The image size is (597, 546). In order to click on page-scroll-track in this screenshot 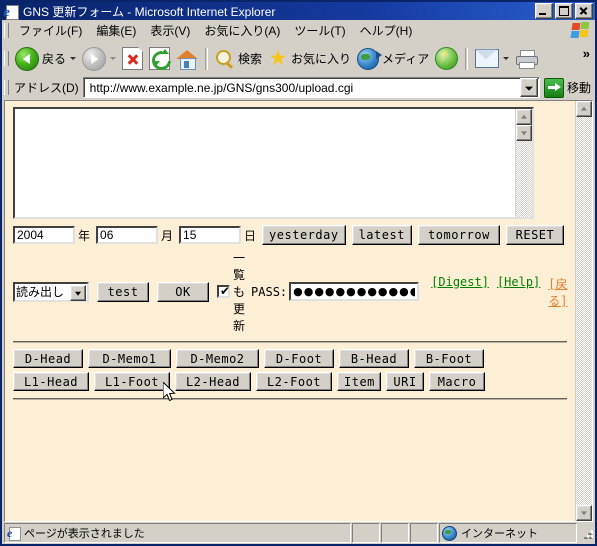, I will do `click(584, 311)`.